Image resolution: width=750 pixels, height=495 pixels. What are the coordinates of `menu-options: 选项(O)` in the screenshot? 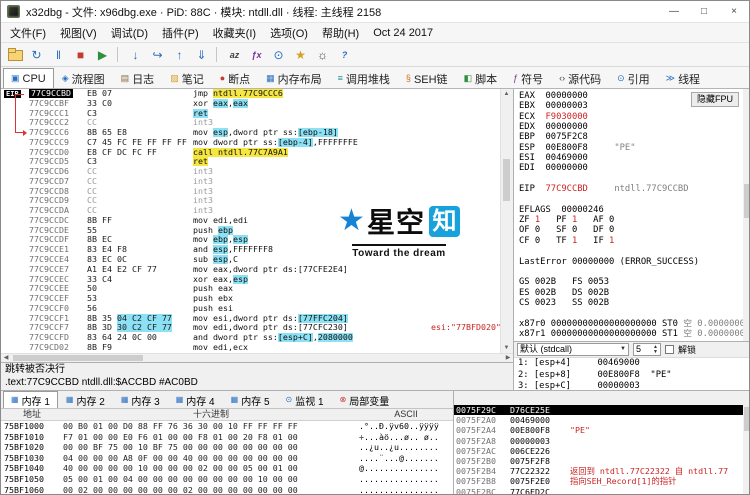 It's located at (289, 33).